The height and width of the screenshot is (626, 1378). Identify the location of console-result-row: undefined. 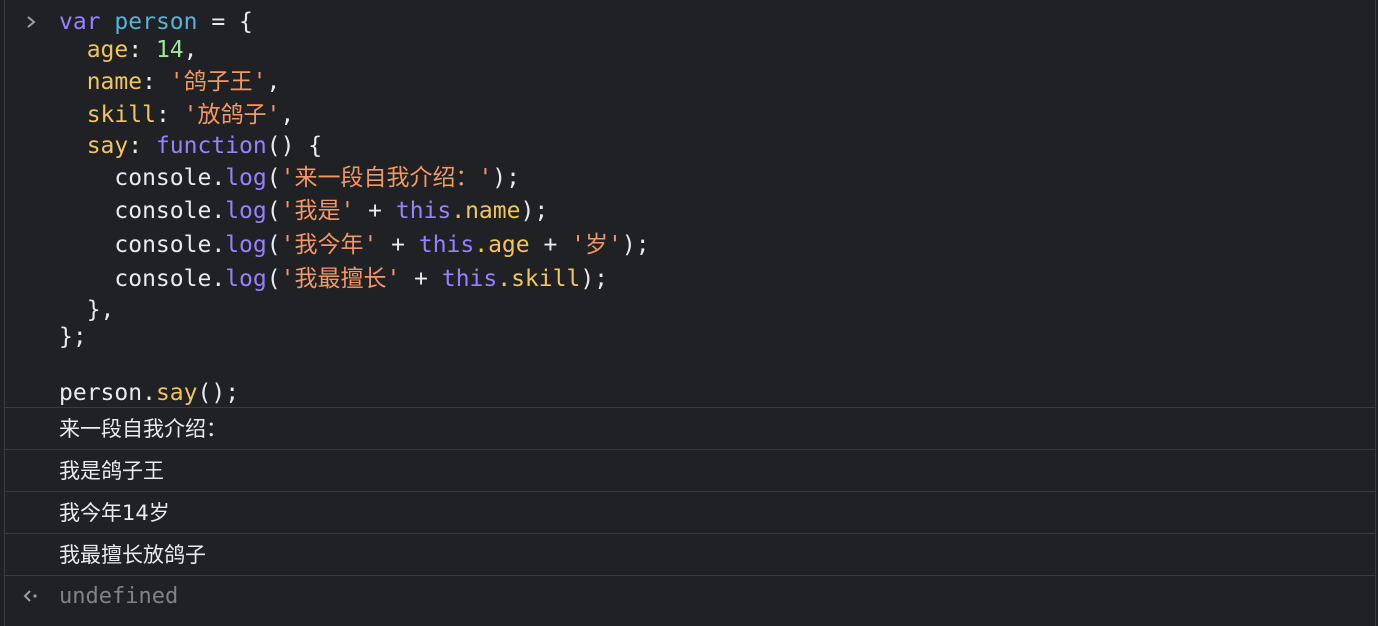
(690, 597).